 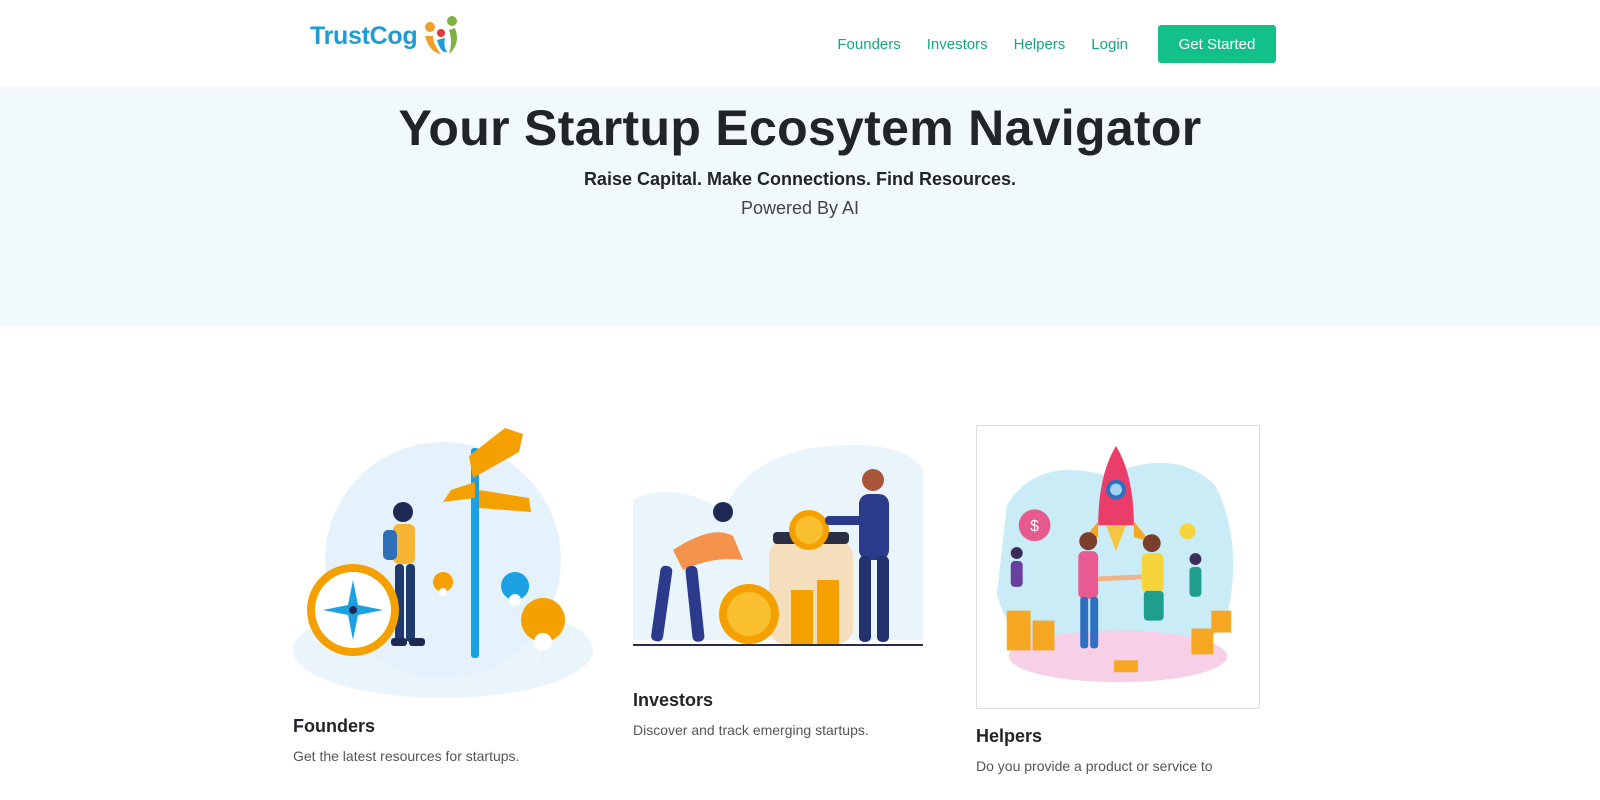 I want to click on brand-name: TrustCog, so click(x=364, y=35).